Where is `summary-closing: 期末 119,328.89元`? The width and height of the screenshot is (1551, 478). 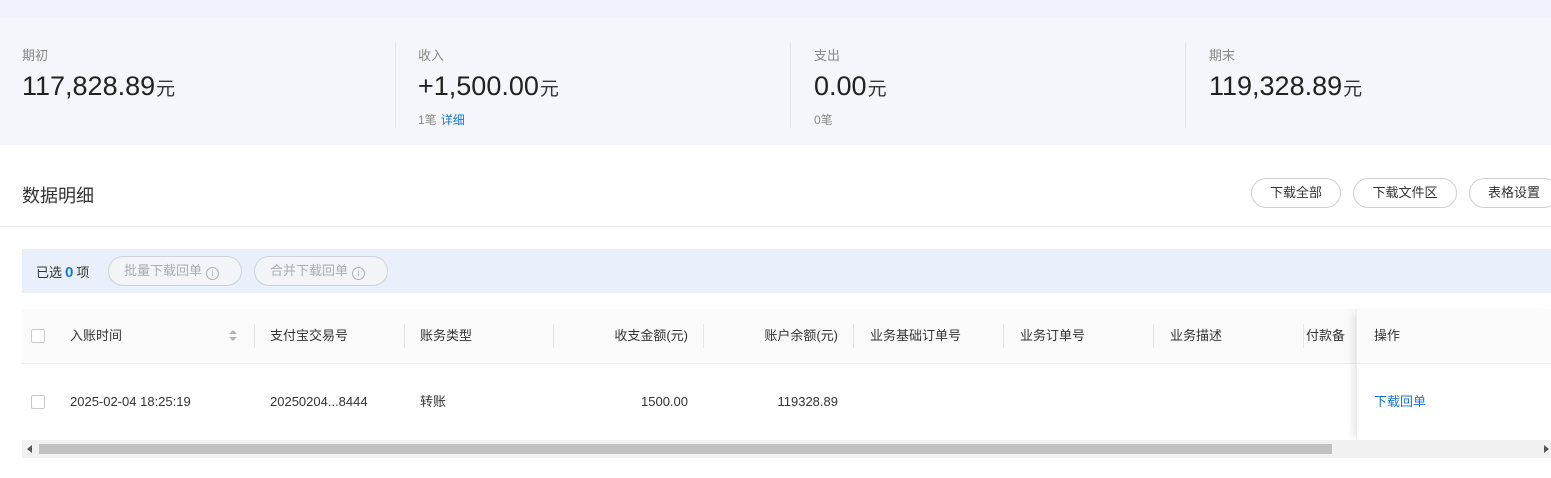 summary-closing: 期末 119,328.89元 is located at coordinates (1369, 81).